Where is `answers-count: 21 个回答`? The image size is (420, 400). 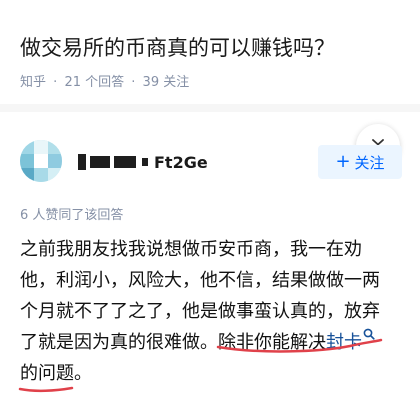
answers-count: 21 个回答 is located at coordinates (94, 83).